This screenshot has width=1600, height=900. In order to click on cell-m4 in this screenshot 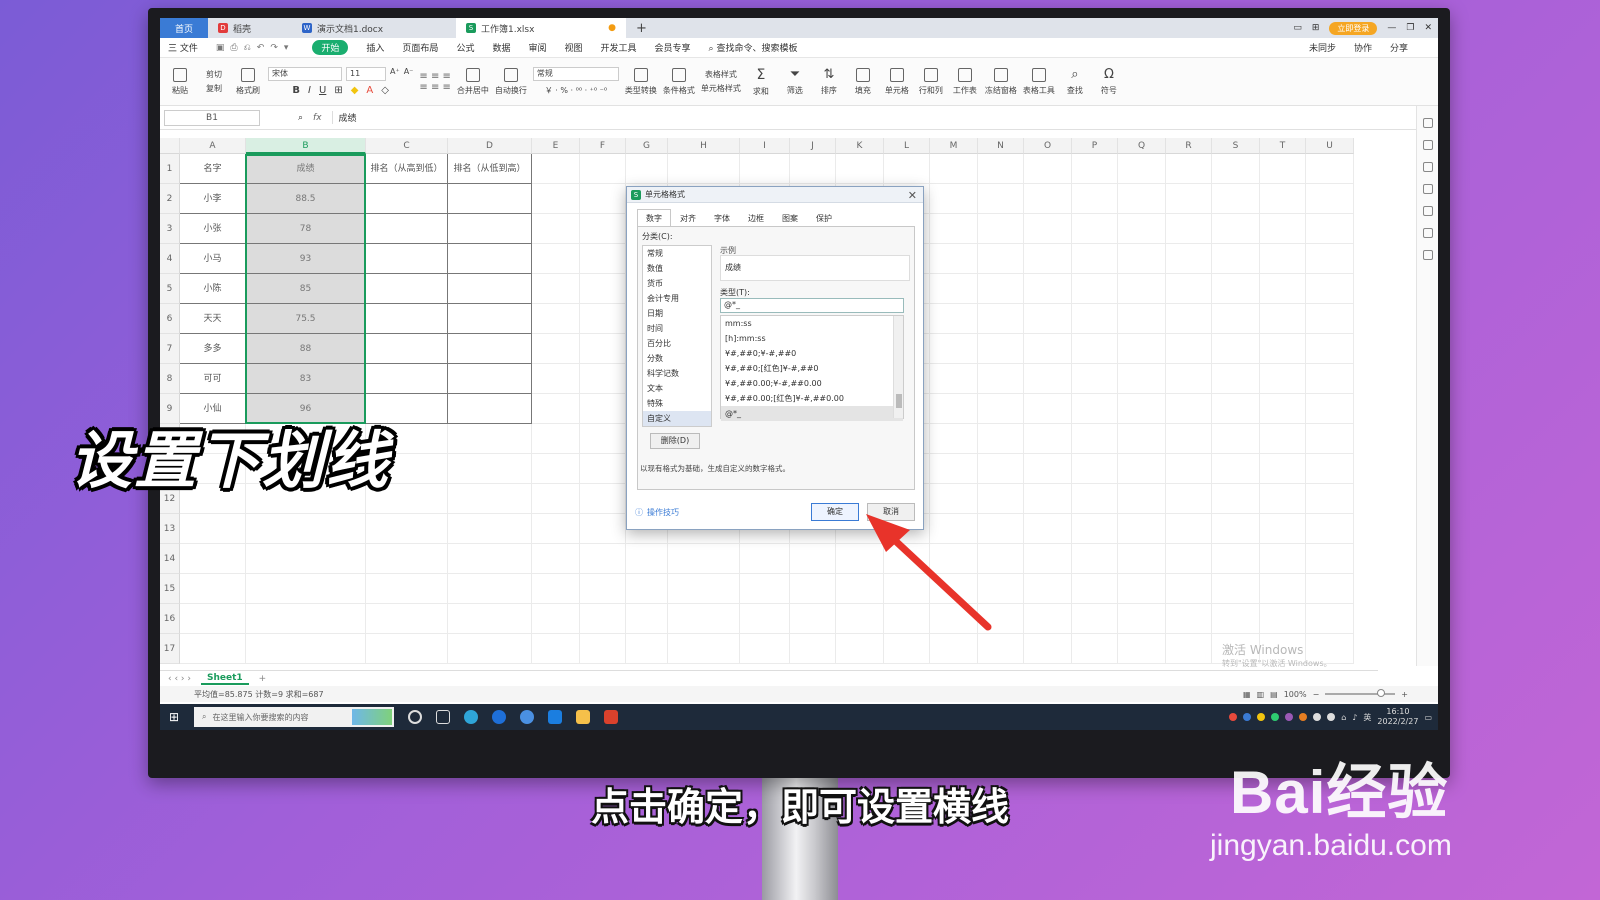, I will do `click(954, 259)`.